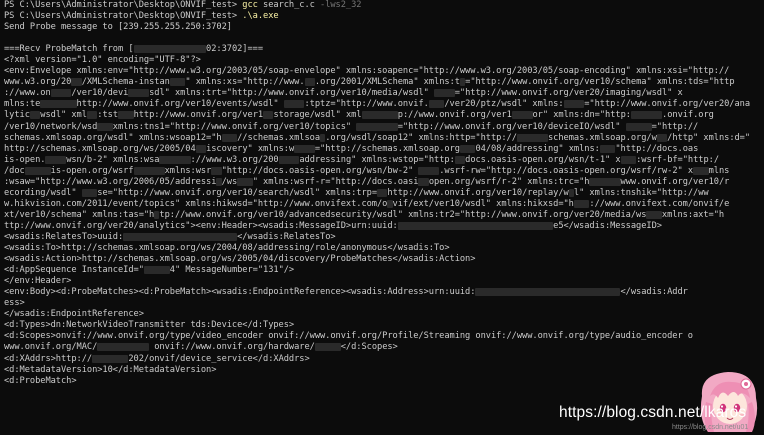 This screenshot has width=764, height=435. What do you see at coordinates (198, 115) in the screenshot?
I see `output-text: http://www.onvif.org/ver1` at bounding box center [198, 115].